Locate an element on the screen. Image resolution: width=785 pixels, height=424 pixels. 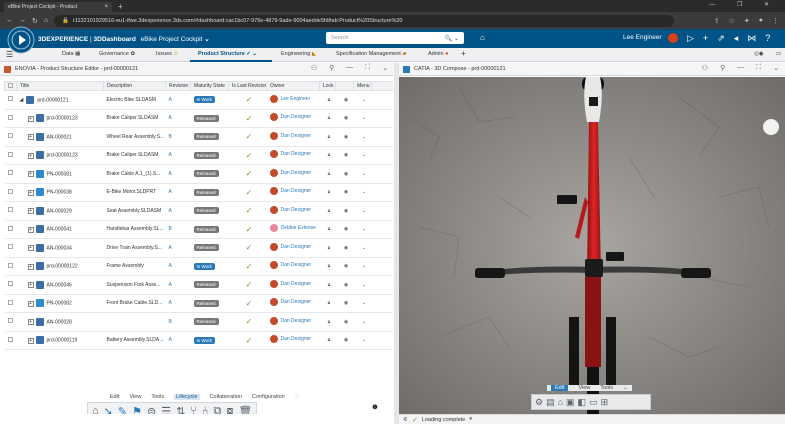
item-title: prd-00000119 is located at coordinates (62, 341).